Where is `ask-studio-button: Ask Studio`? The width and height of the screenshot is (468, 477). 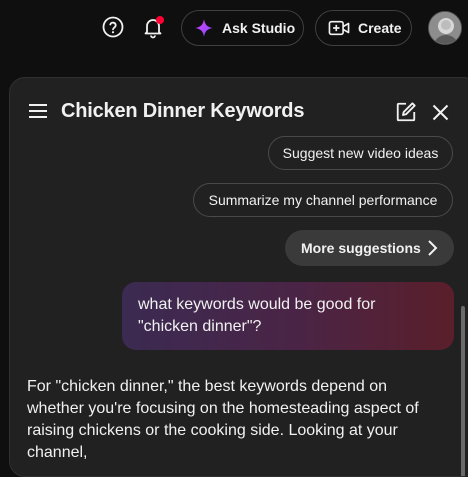 ask-studio-button: Ask Studio is located at coordinates (242, 28).